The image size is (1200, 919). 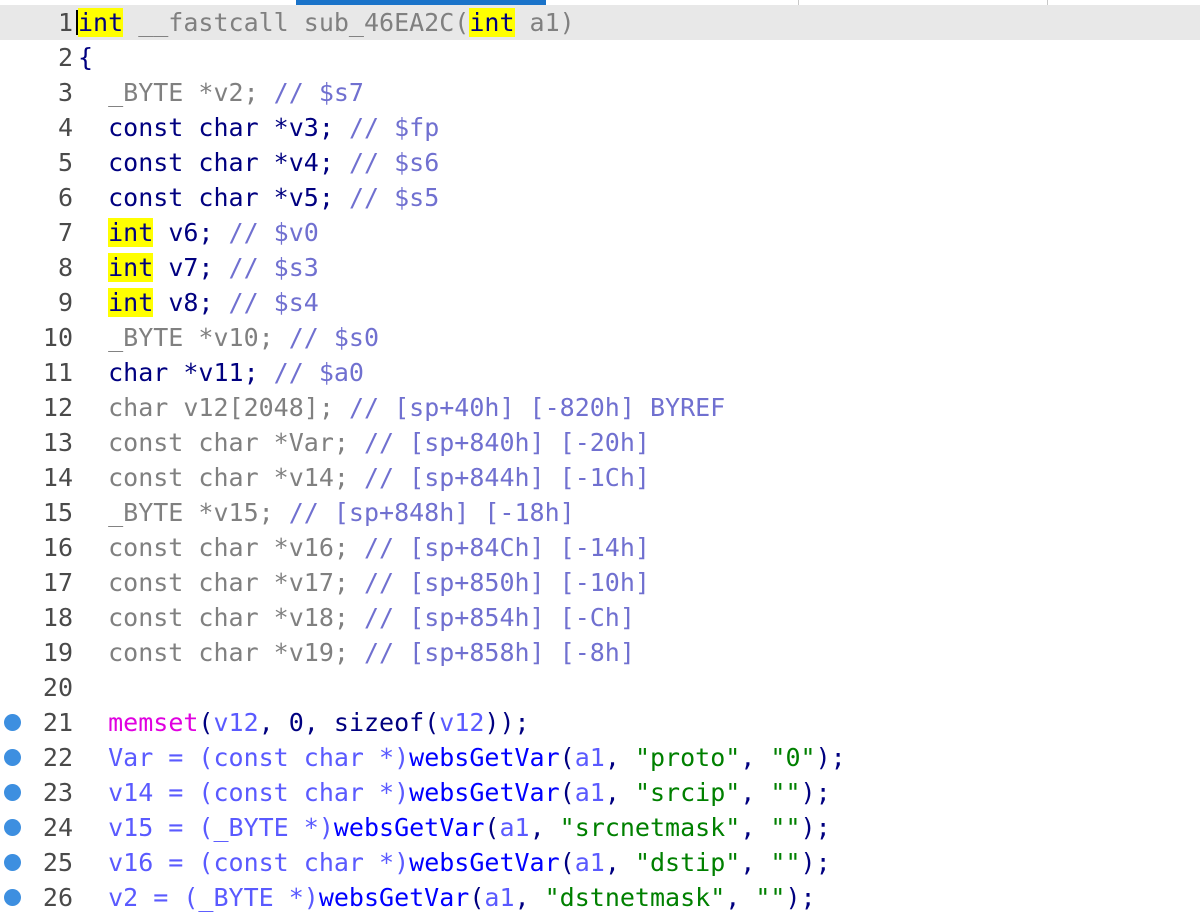 I want to click on code-text: _BYTE *v2; // $s7, so click(x=221, y=92).